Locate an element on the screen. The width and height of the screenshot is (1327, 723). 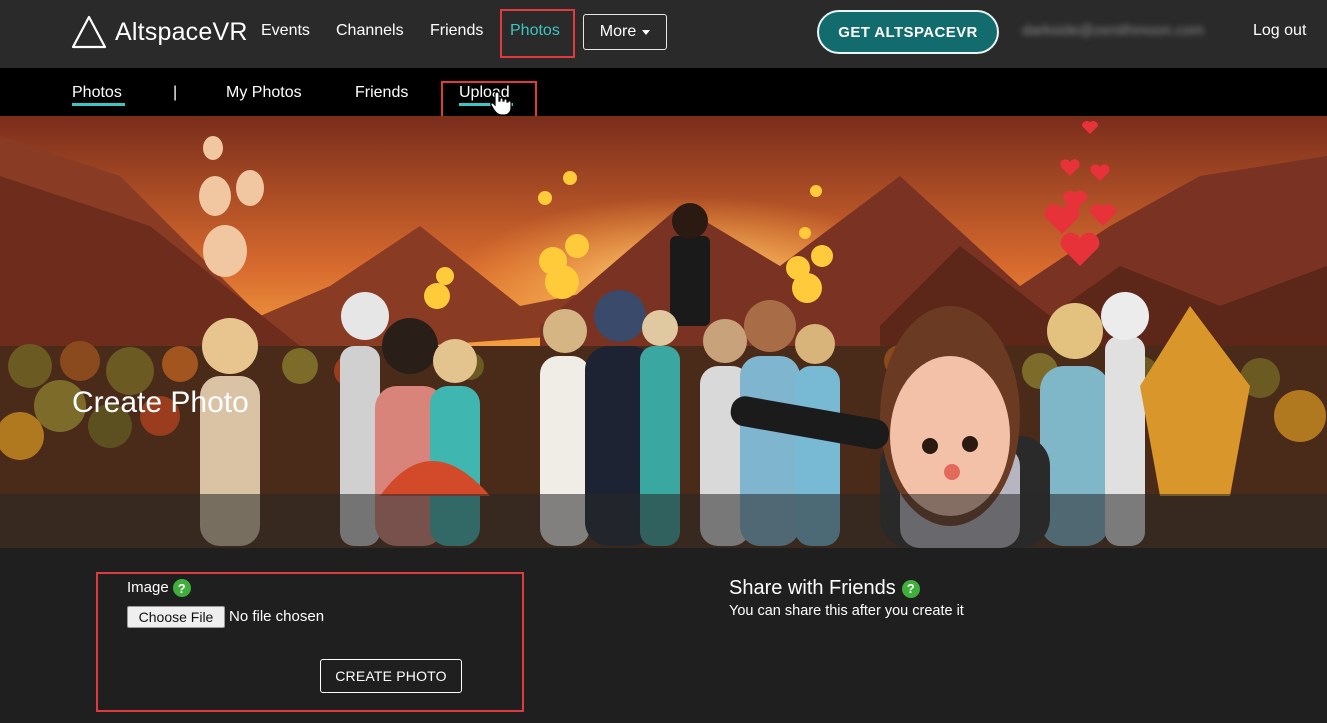
help-icon: ? is located at coordinates (181, 588).